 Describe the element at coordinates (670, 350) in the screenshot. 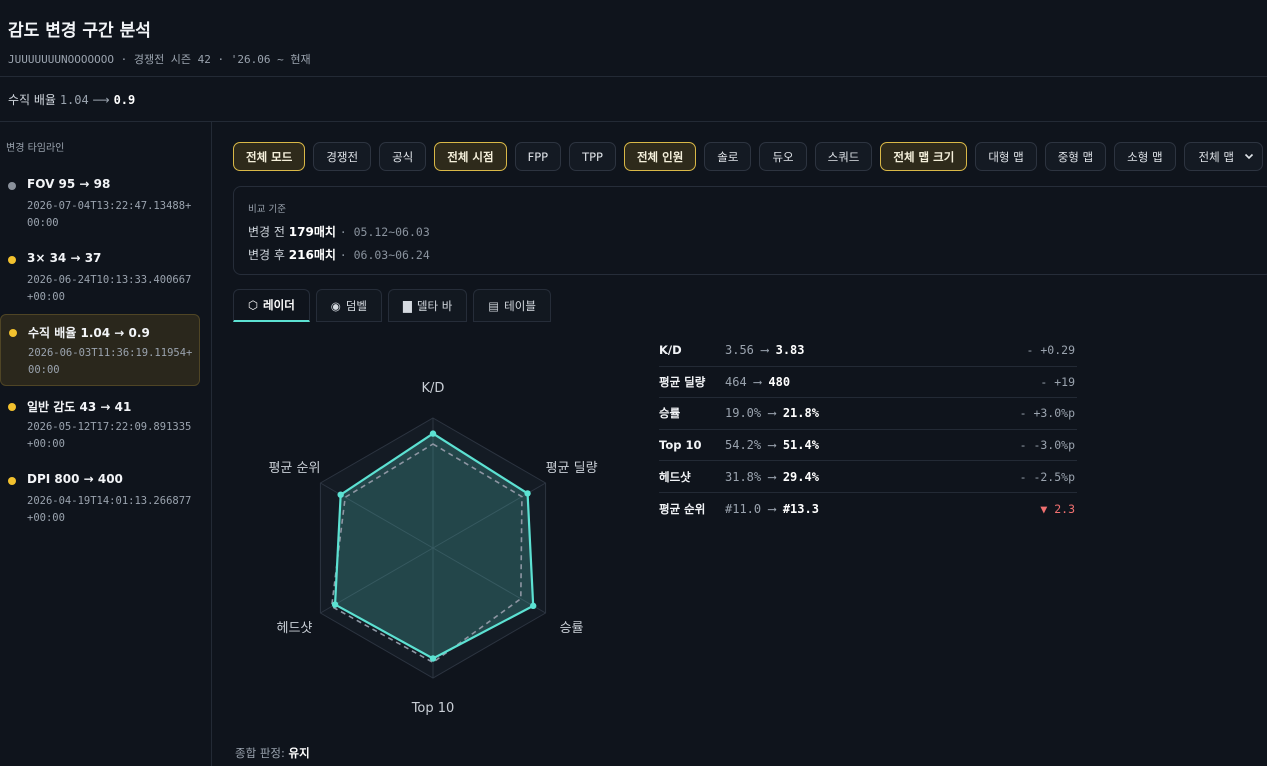

I see `metric-name: K/D` at that location.